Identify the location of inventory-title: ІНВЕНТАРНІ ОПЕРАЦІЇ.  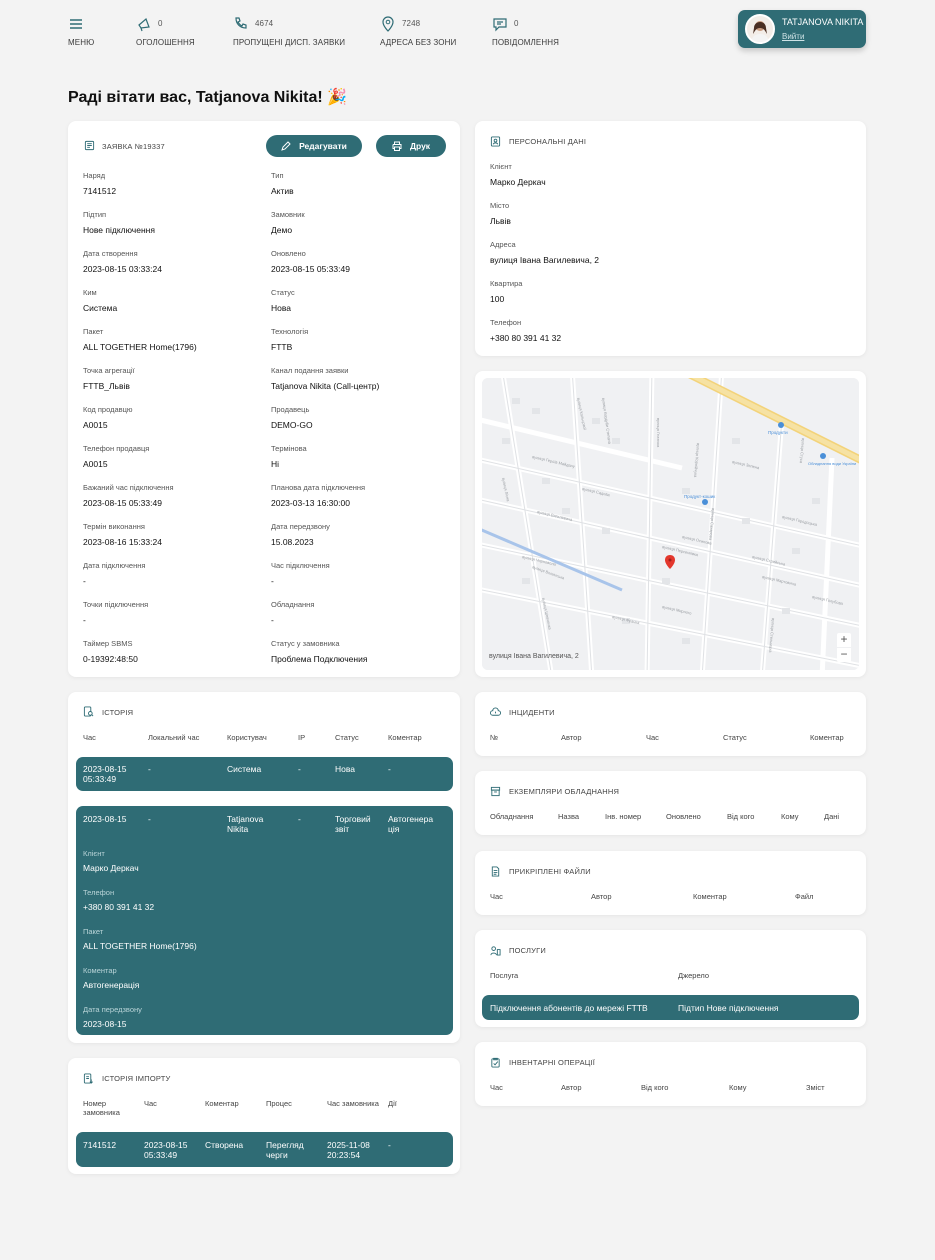
(552, 1062).